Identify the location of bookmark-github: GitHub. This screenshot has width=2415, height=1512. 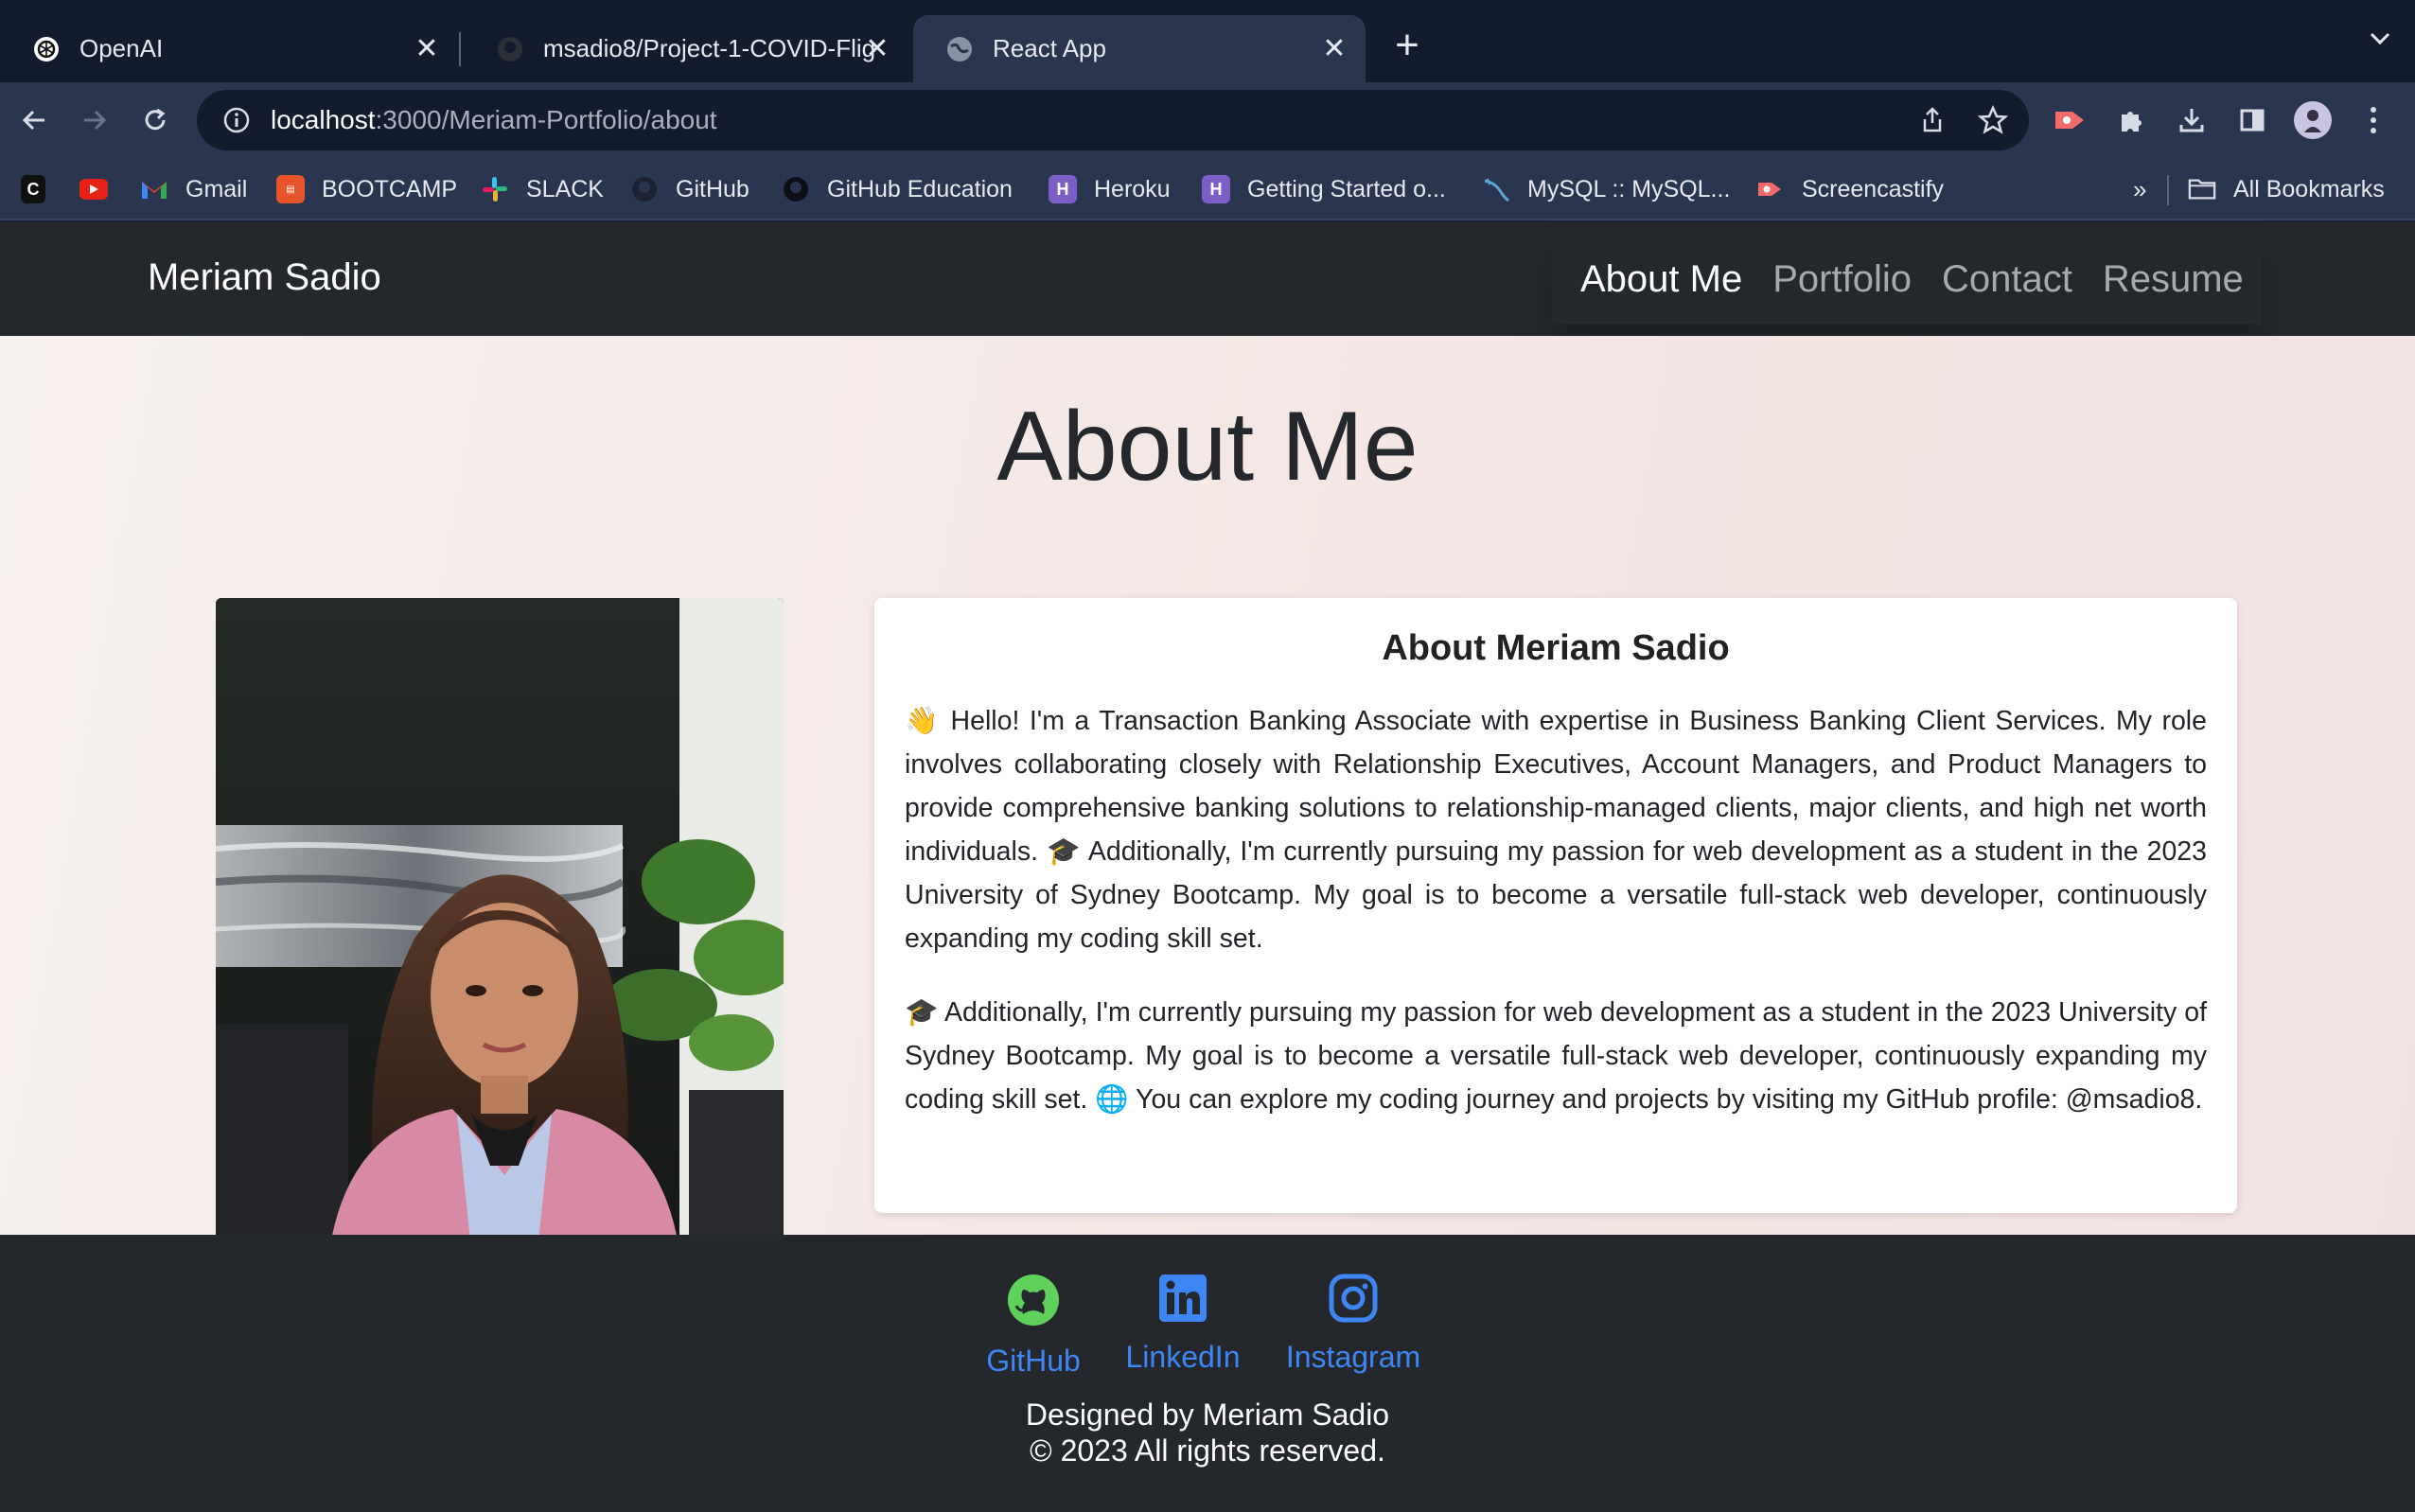
(689, 189).